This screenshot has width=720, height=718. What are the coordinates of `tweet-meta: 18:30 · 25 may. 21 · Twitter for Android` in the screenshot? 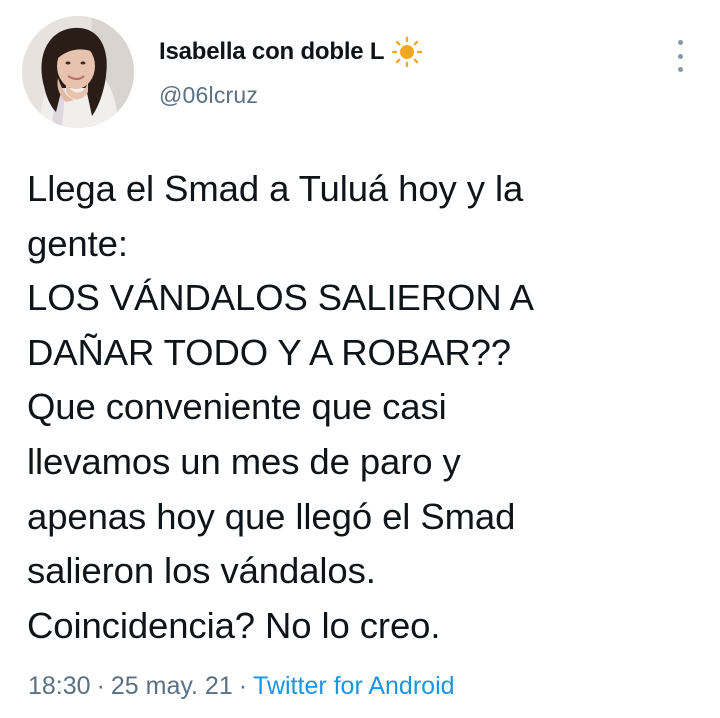 It's located at (241, 686).